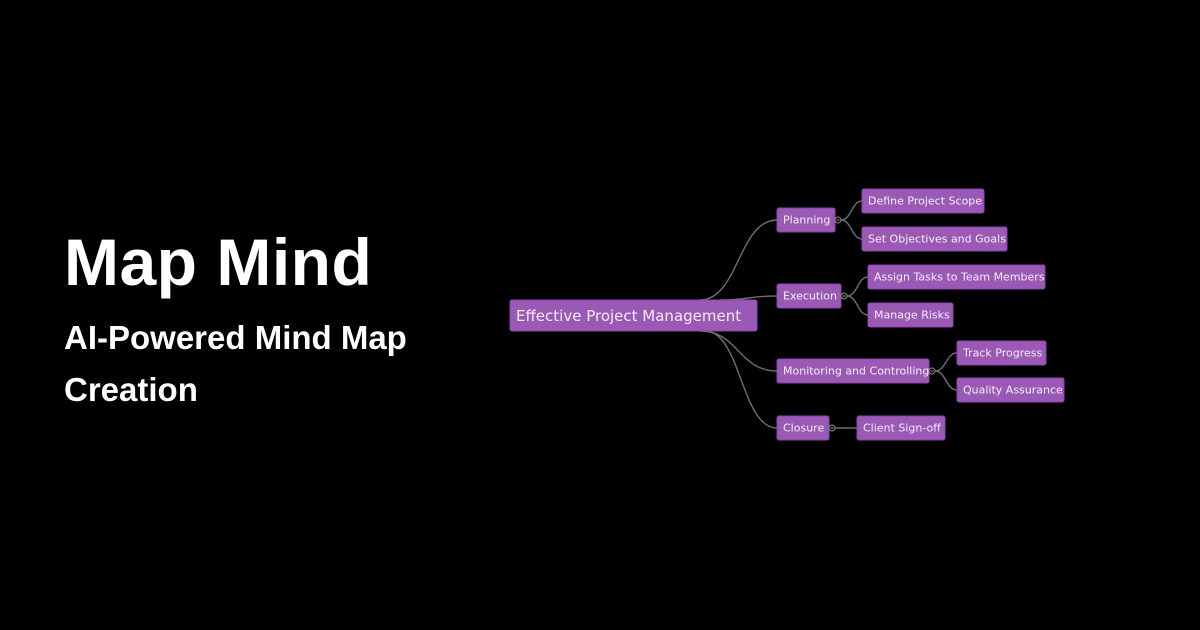  I want to click on branch-node-monitoring: Monitoring and Controlling, so click(853, 371).